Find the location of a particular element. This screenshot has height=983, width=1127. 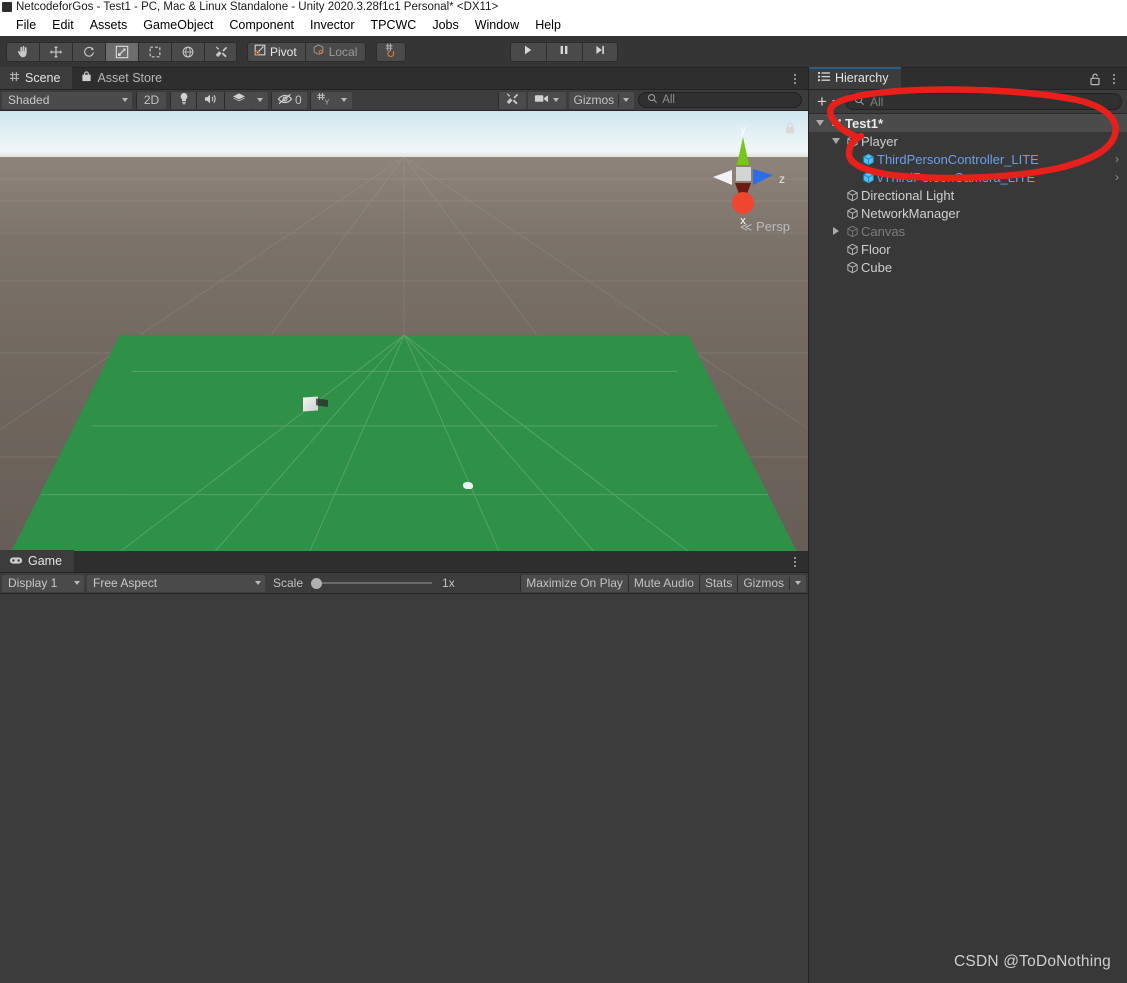

menu-jobs: Jobs is located at coordinates (445, 25).